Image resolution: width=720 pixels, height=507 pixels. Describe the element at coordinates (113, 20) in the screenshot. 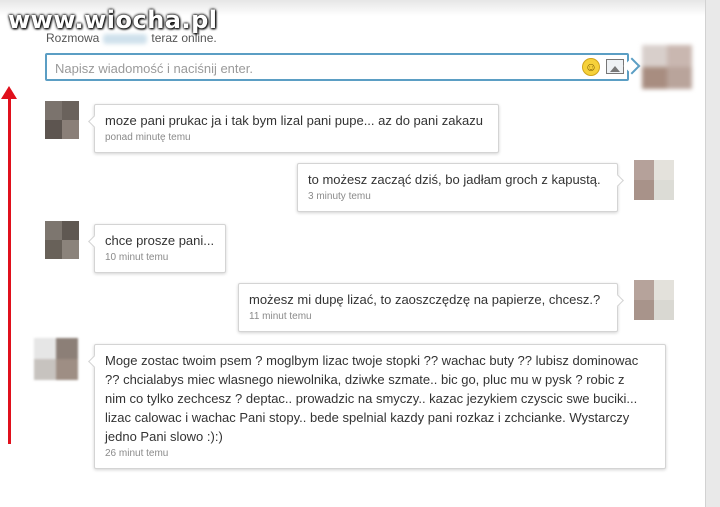

I see `watermark-logo: www.wiocha.pl` at that location.